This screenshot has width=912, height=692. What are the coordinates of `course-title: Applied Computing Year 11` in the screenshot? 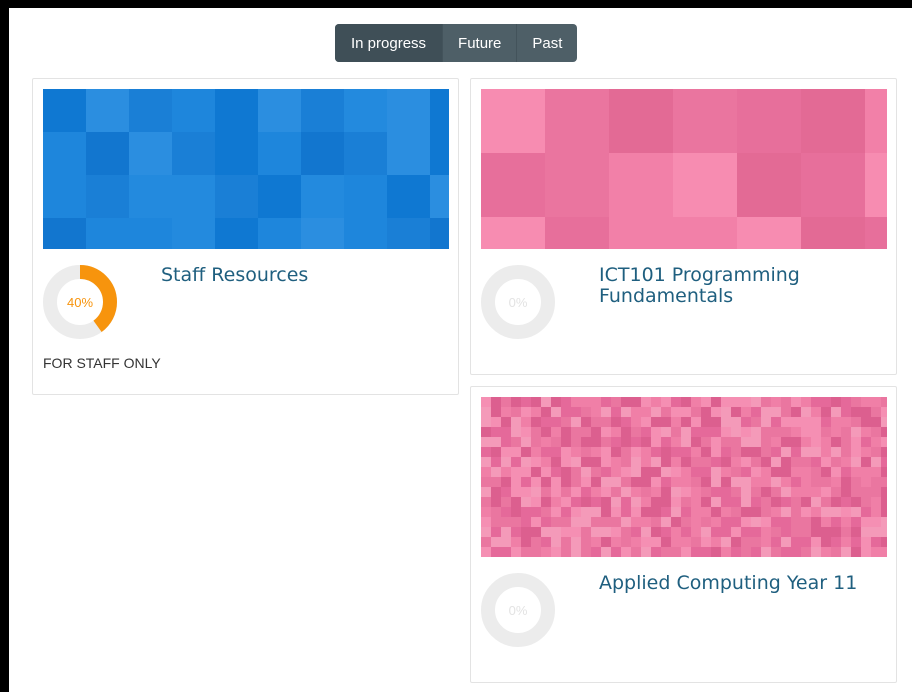 It's located at (741, 583).